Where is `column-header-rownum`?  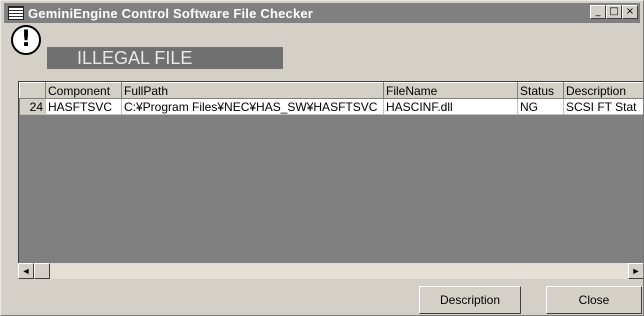
column-header-rownum is located at coordinates (32, 90).